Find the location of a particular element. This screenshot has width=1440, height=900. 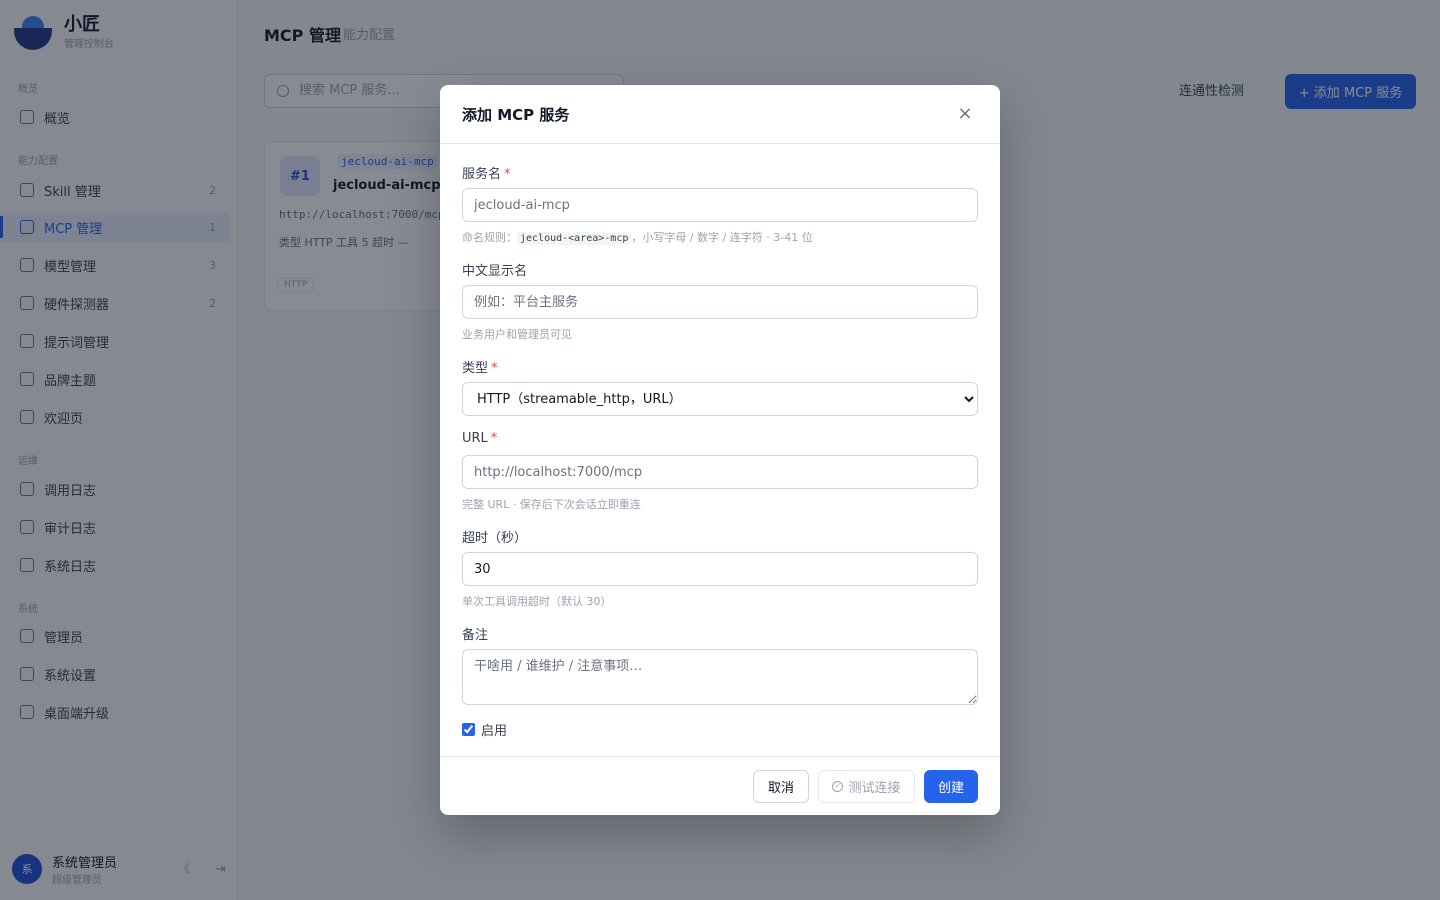

type-label: 类型 * is located at coordinates (480, 368).